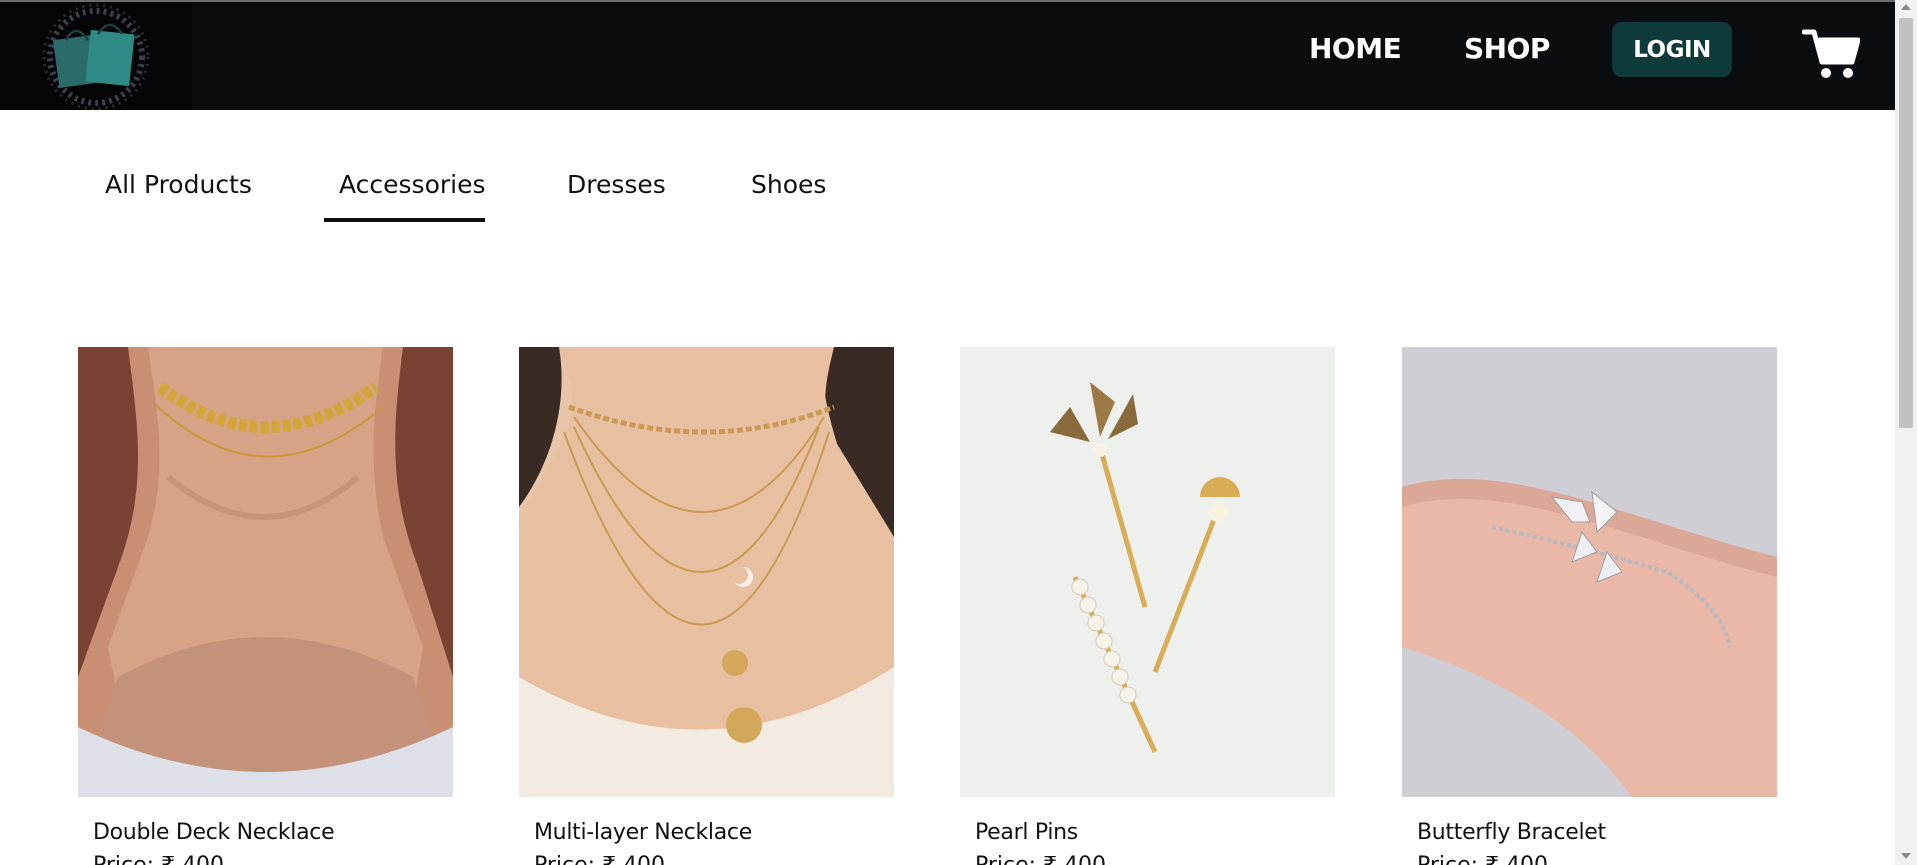 This screenshot has height=865, width=1917. Describe the element at coordinates (1026, 832) in the screenshot. I see `product-name: Pearl Pins` at that location.